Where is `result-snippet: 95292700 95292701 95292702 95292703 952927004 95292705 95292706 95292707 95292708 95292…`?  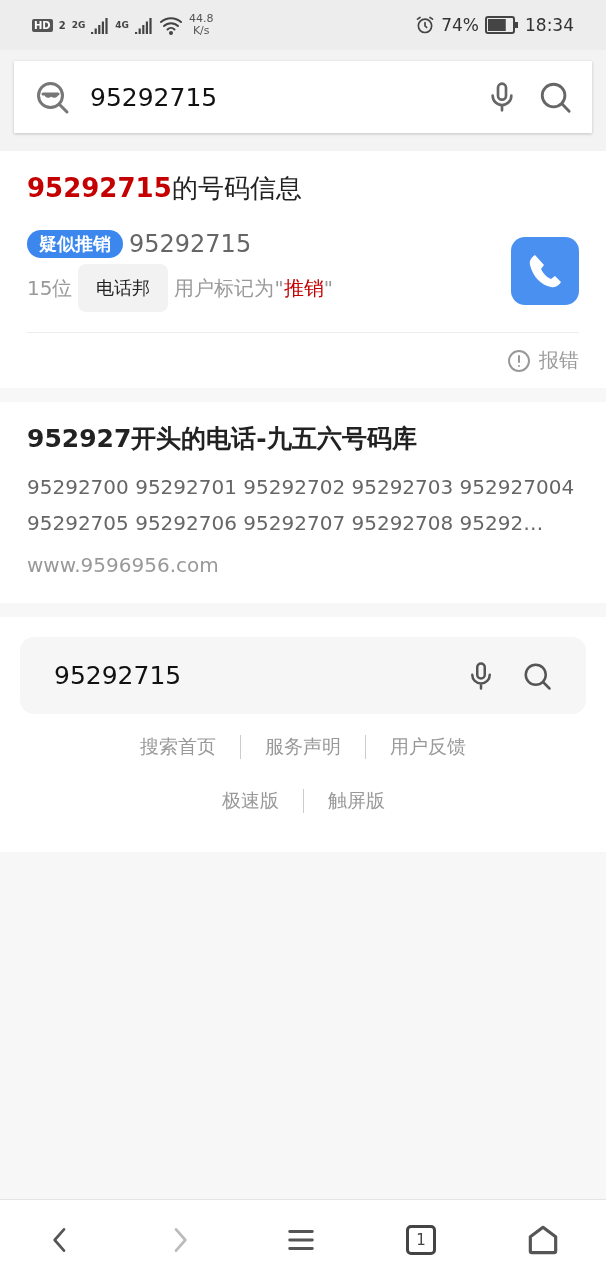
result-snippet: 95292700 95292701 95292702 95292703 952927004 95292705 95292706 95292707 95292708 95292… is located at coordinates (301, 505).